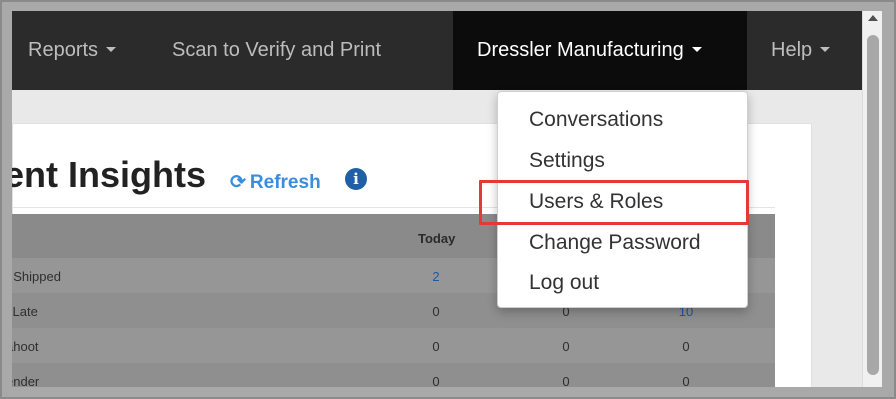 The image size is (896, 399). I want to click on row-label: i Late, so click(25, 311).